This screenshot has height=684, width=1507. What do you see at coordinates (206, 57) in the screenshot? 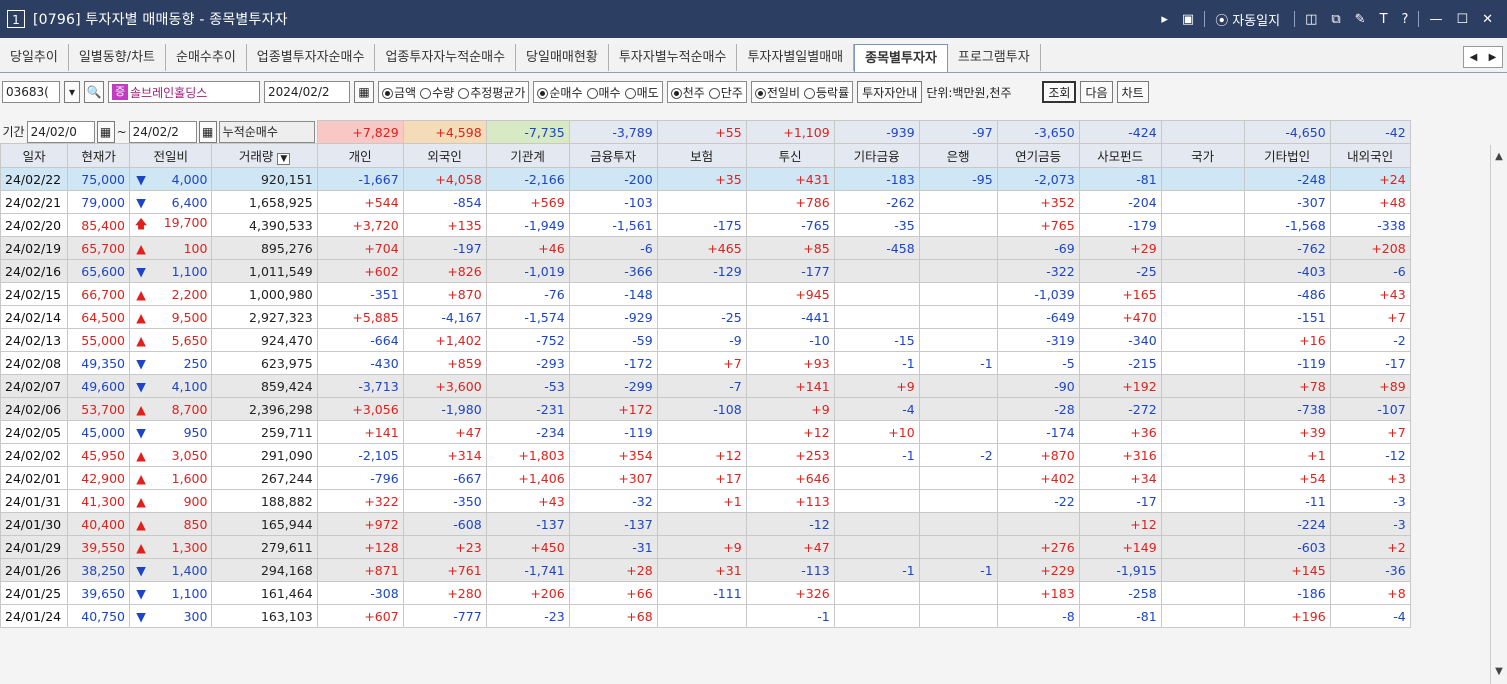
I see `tab-2: 순매수추이` at bounding box center [206, 57].